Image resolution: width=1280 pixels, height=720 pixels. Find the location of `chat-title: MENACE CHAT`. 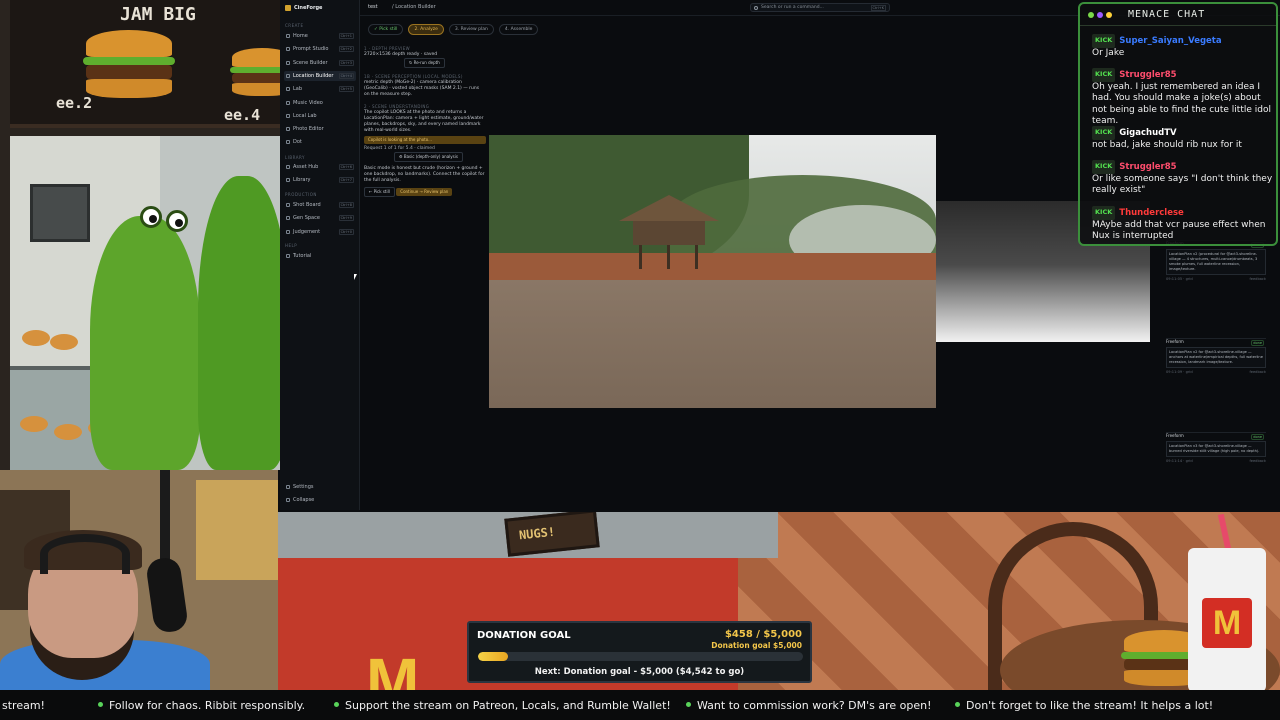

chat-title: MENACE CHAT is located at coordinates (1167, 14).